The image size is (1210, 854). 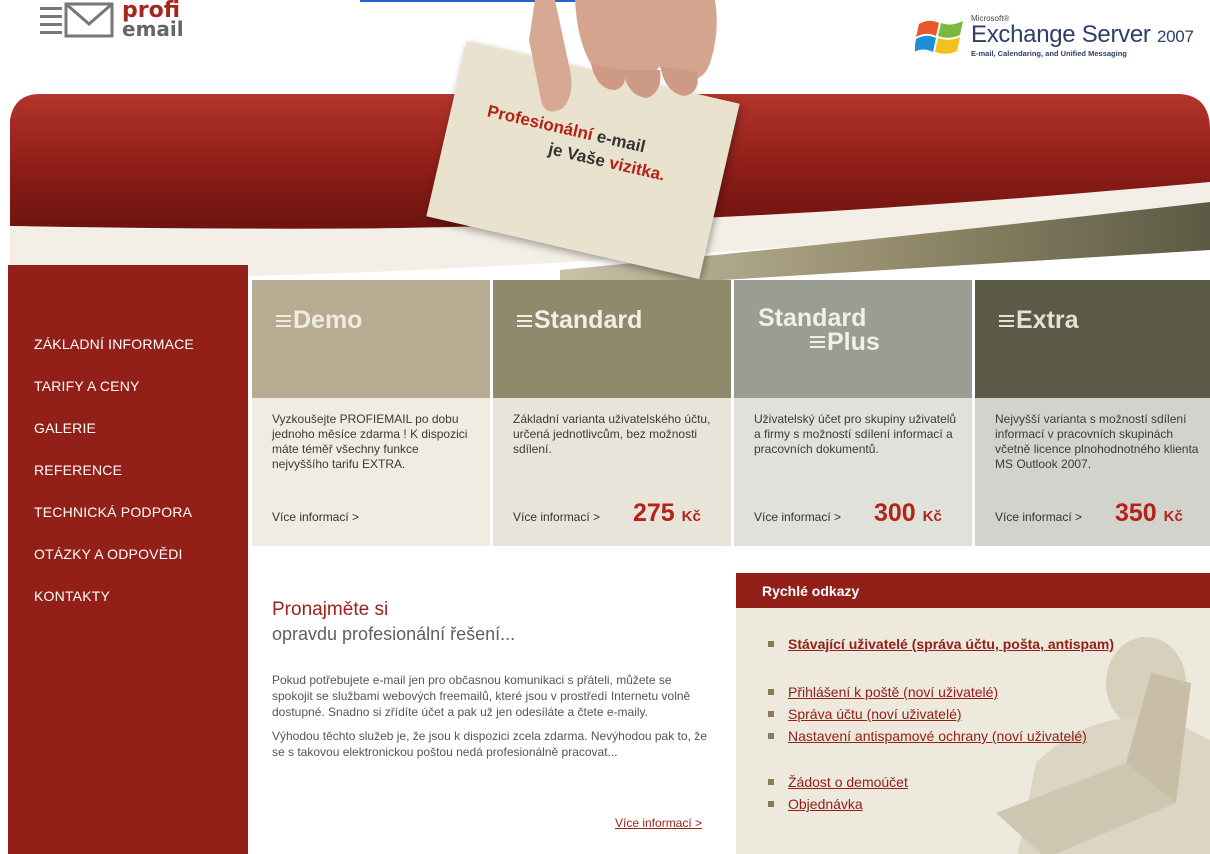 I want to click on envelope-icon, so click(x=89, y=20).